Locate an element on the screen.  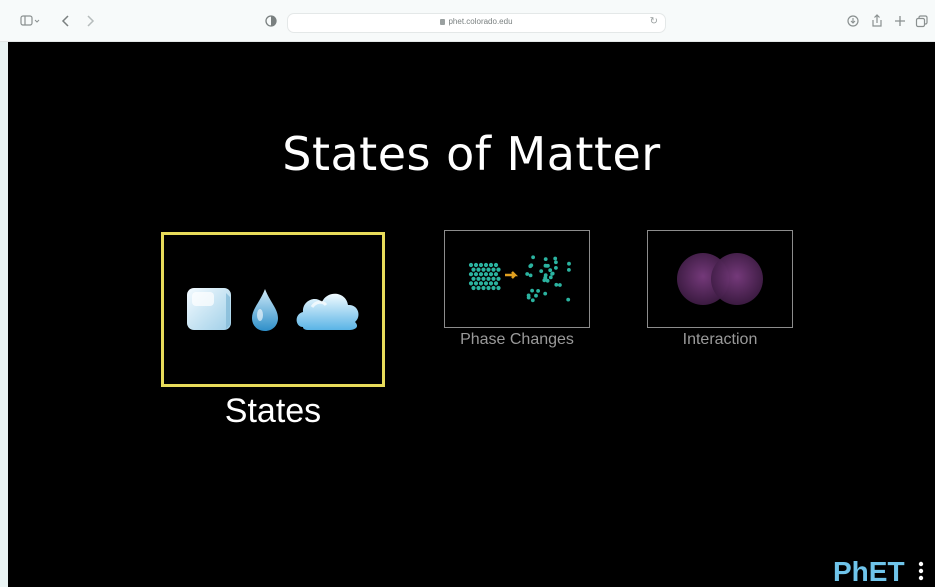
phase-changes-art is located at coordinates (519, 279).